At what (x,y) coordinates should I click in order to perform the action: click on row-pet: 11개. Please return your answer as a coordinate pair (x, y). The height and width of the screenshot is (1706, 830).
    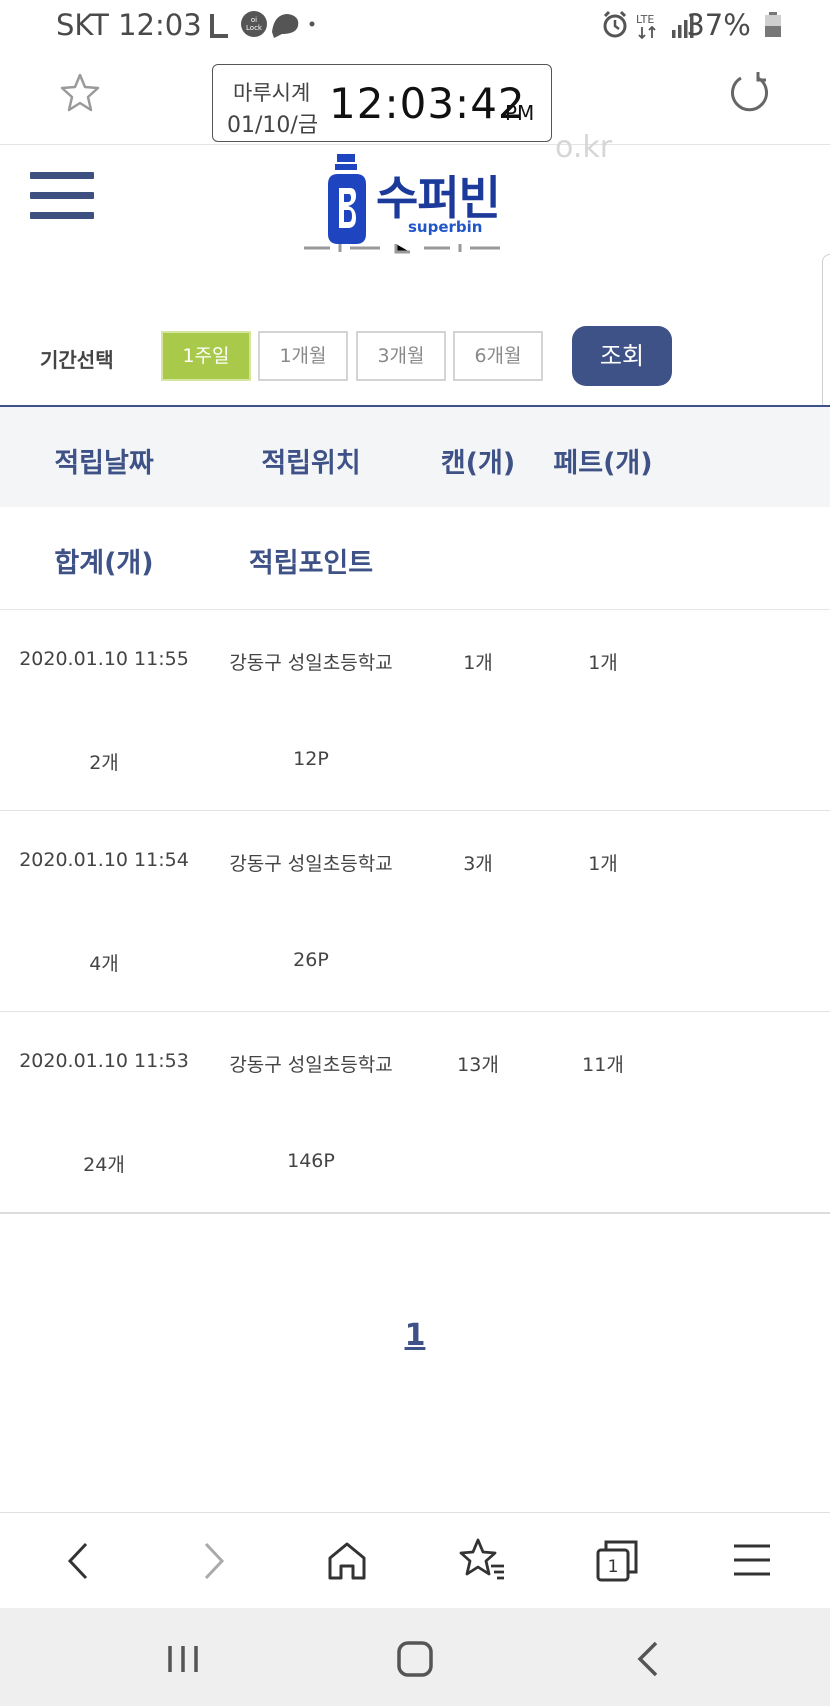
    Looking at the image, I should click on (603, 1065).